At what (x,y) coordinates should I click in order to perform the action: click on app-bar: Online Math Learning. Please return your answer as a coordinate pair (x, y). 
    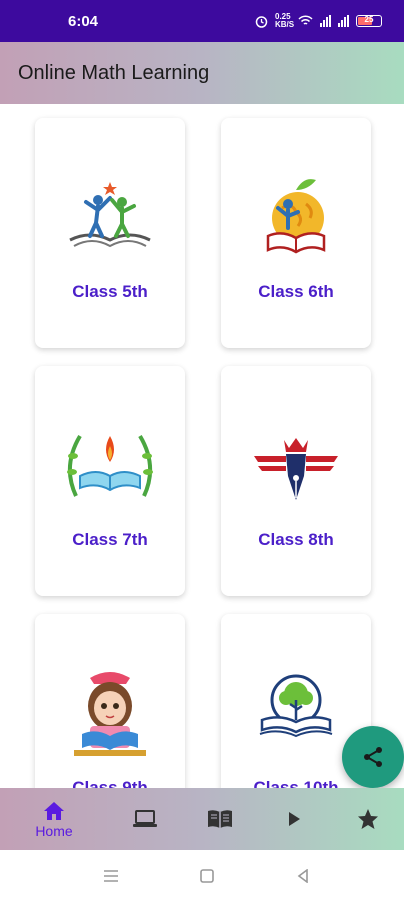
    Looking at the image, I should click on (202, 73).